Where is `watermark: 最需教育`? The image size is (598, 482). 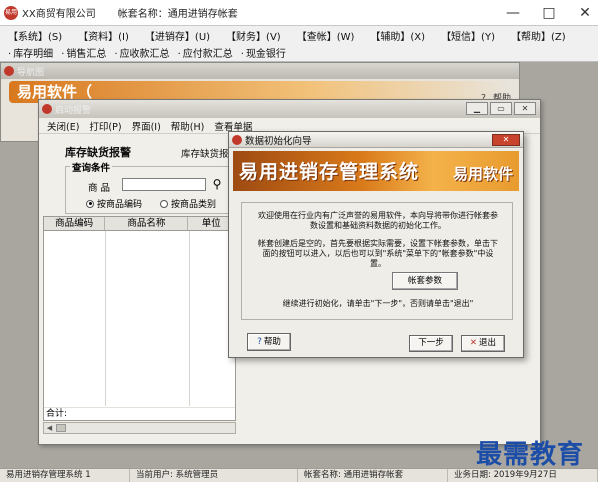
watermark: 最需教育 is located at coordinates (530, 455).